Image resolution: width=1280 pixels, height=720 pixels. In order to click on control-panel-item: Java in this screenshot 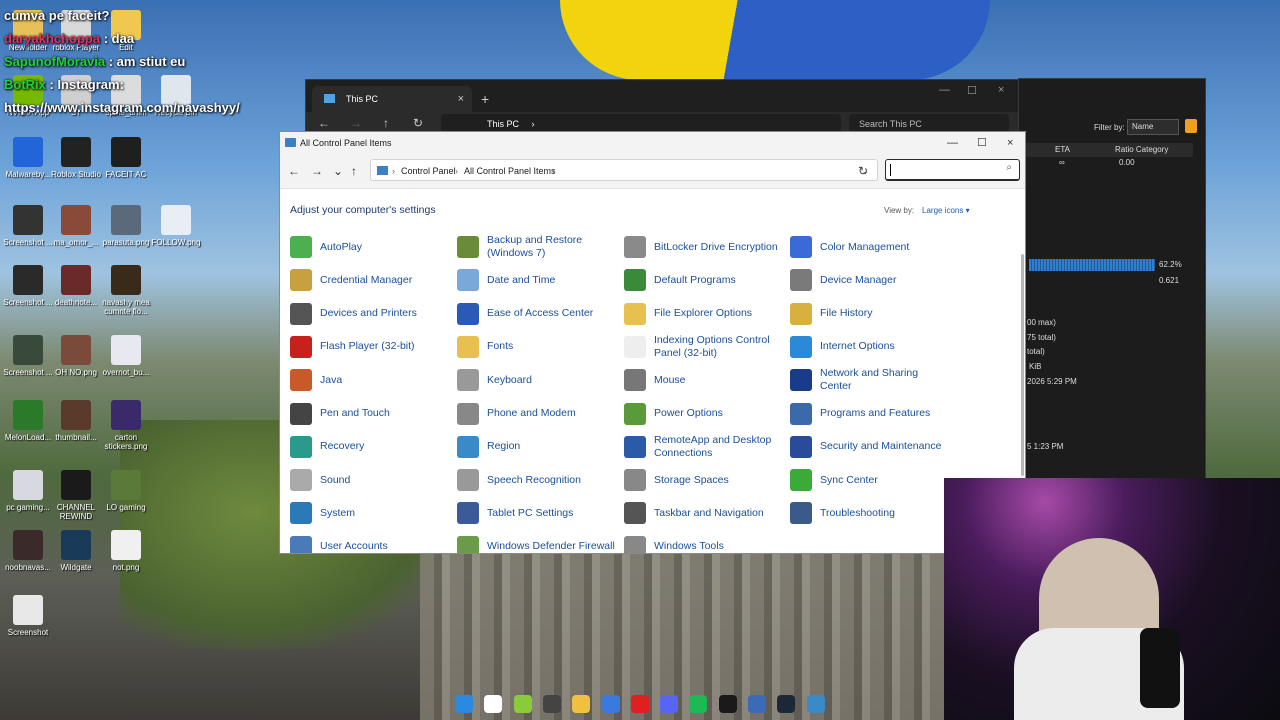, I will do `click(370, 380)`.